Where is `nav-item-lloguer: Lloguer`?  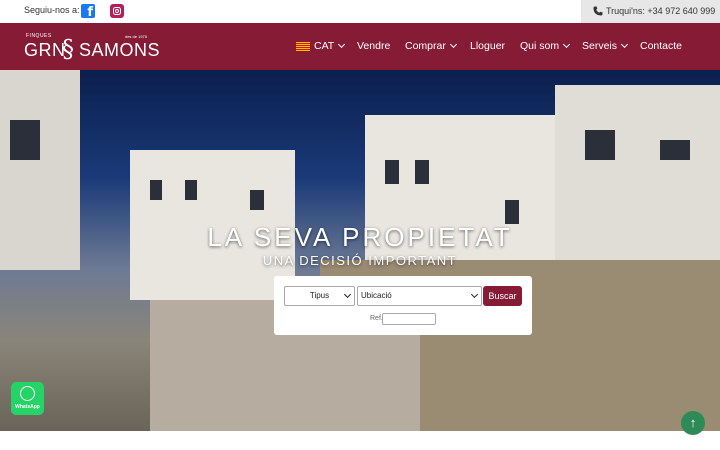 nav-item-lloguer: Lloguer is located at coordinates (487, 46).